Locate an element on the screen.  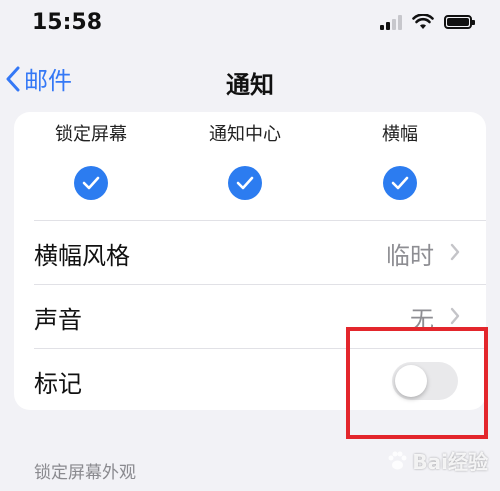
banners-checkmark is located at coordinates (400, 183).